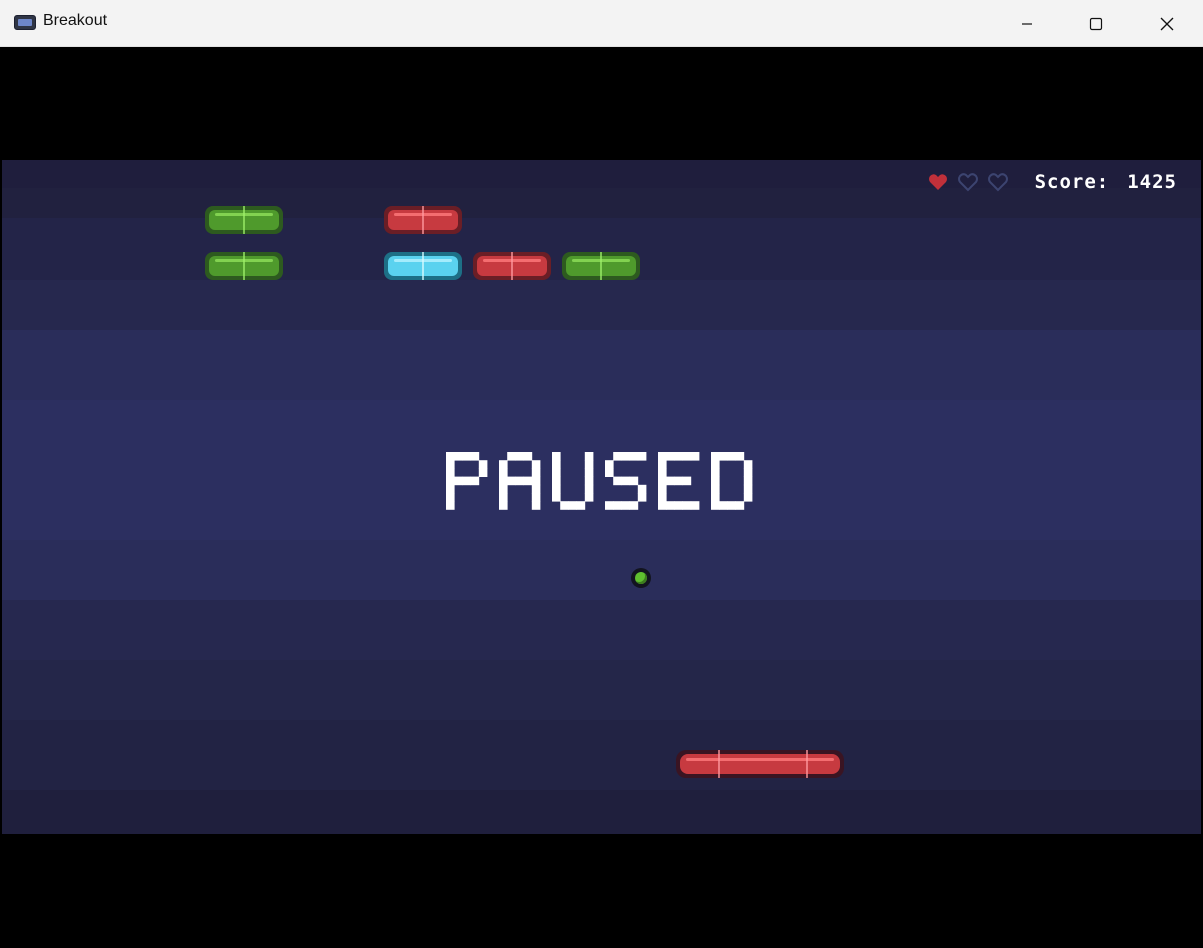  What do you see at coordinates (601, 23) in the screenshot?
I see `title-bar: Breakout` at bounding box center [601, 23].